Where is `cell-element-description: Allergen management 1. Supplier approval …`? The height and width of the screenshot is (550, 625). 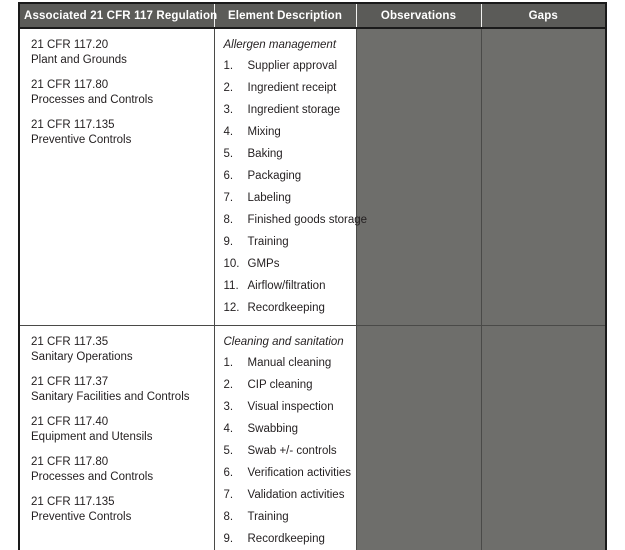 cell-element-description: Allergen management 1. Supplier approval … is located at coordinates (290, 177).